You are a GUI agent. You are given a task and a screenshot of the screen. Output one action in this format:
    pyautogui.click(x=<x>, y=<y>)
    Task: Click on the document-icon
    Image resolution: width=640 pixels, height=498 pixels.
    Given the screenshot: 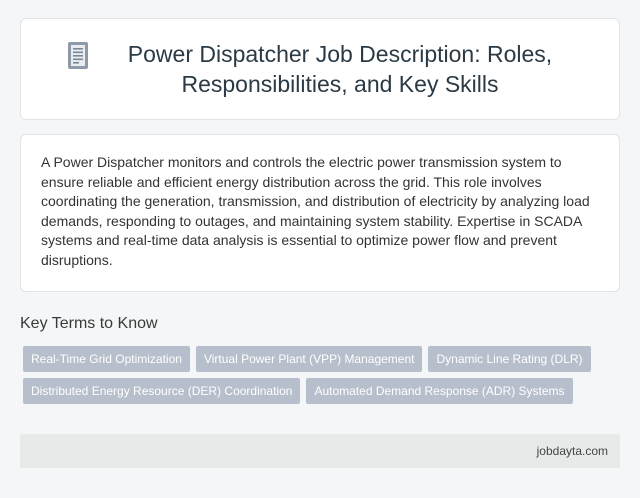 What is the action you would take?
    pyautogui.click(x=78, y=55)
    